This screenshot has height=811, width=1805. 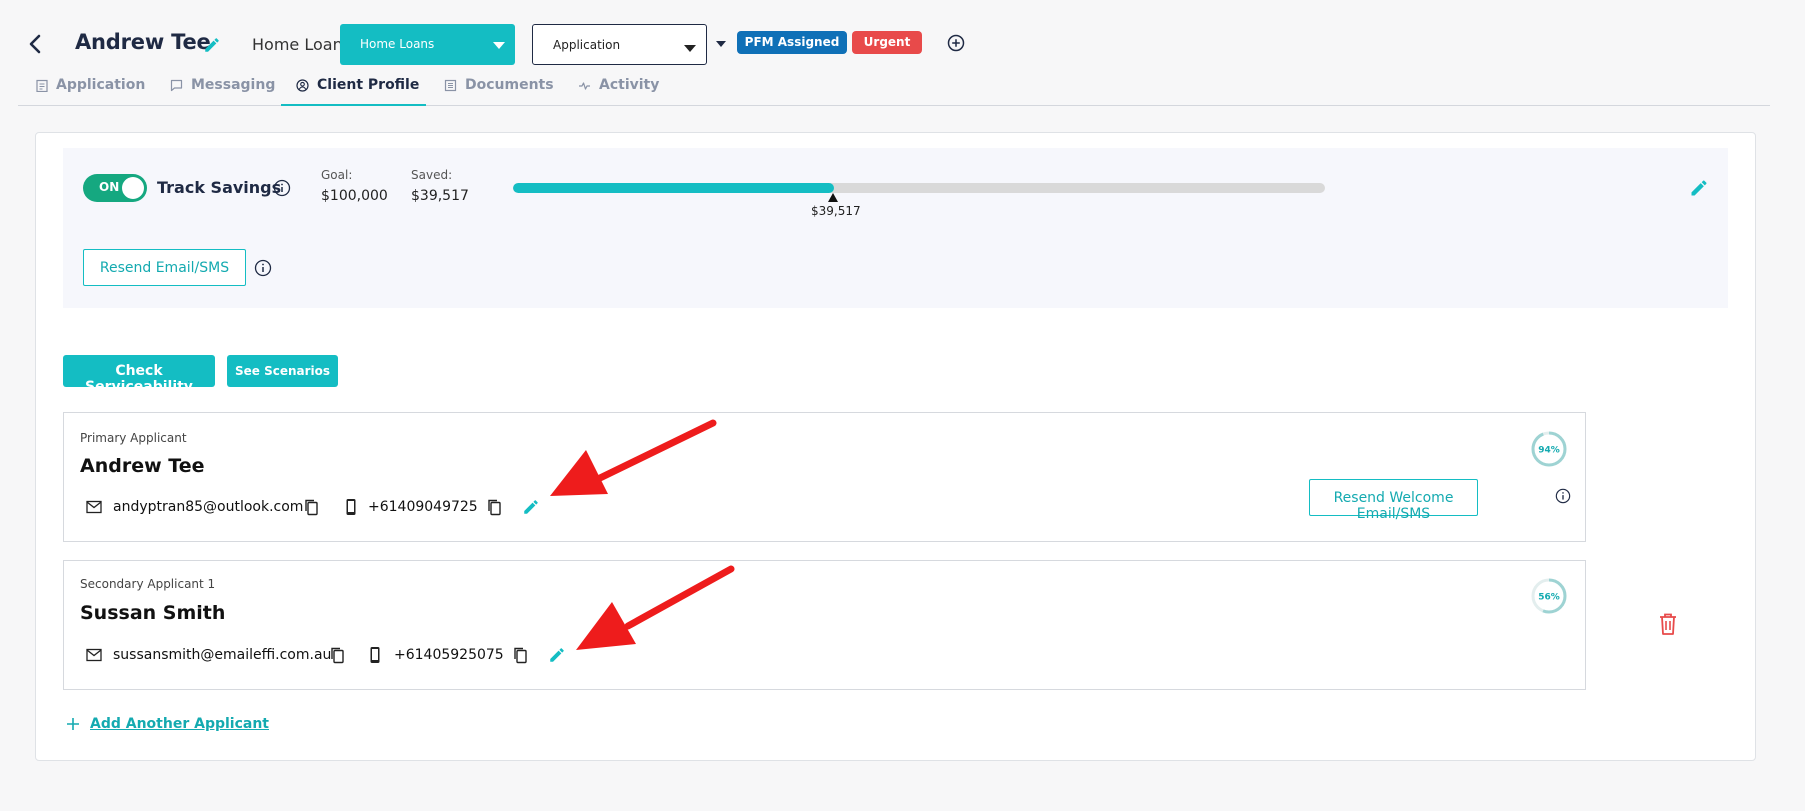 I want to click on stage-select: Application, so click(x=619, y=44).